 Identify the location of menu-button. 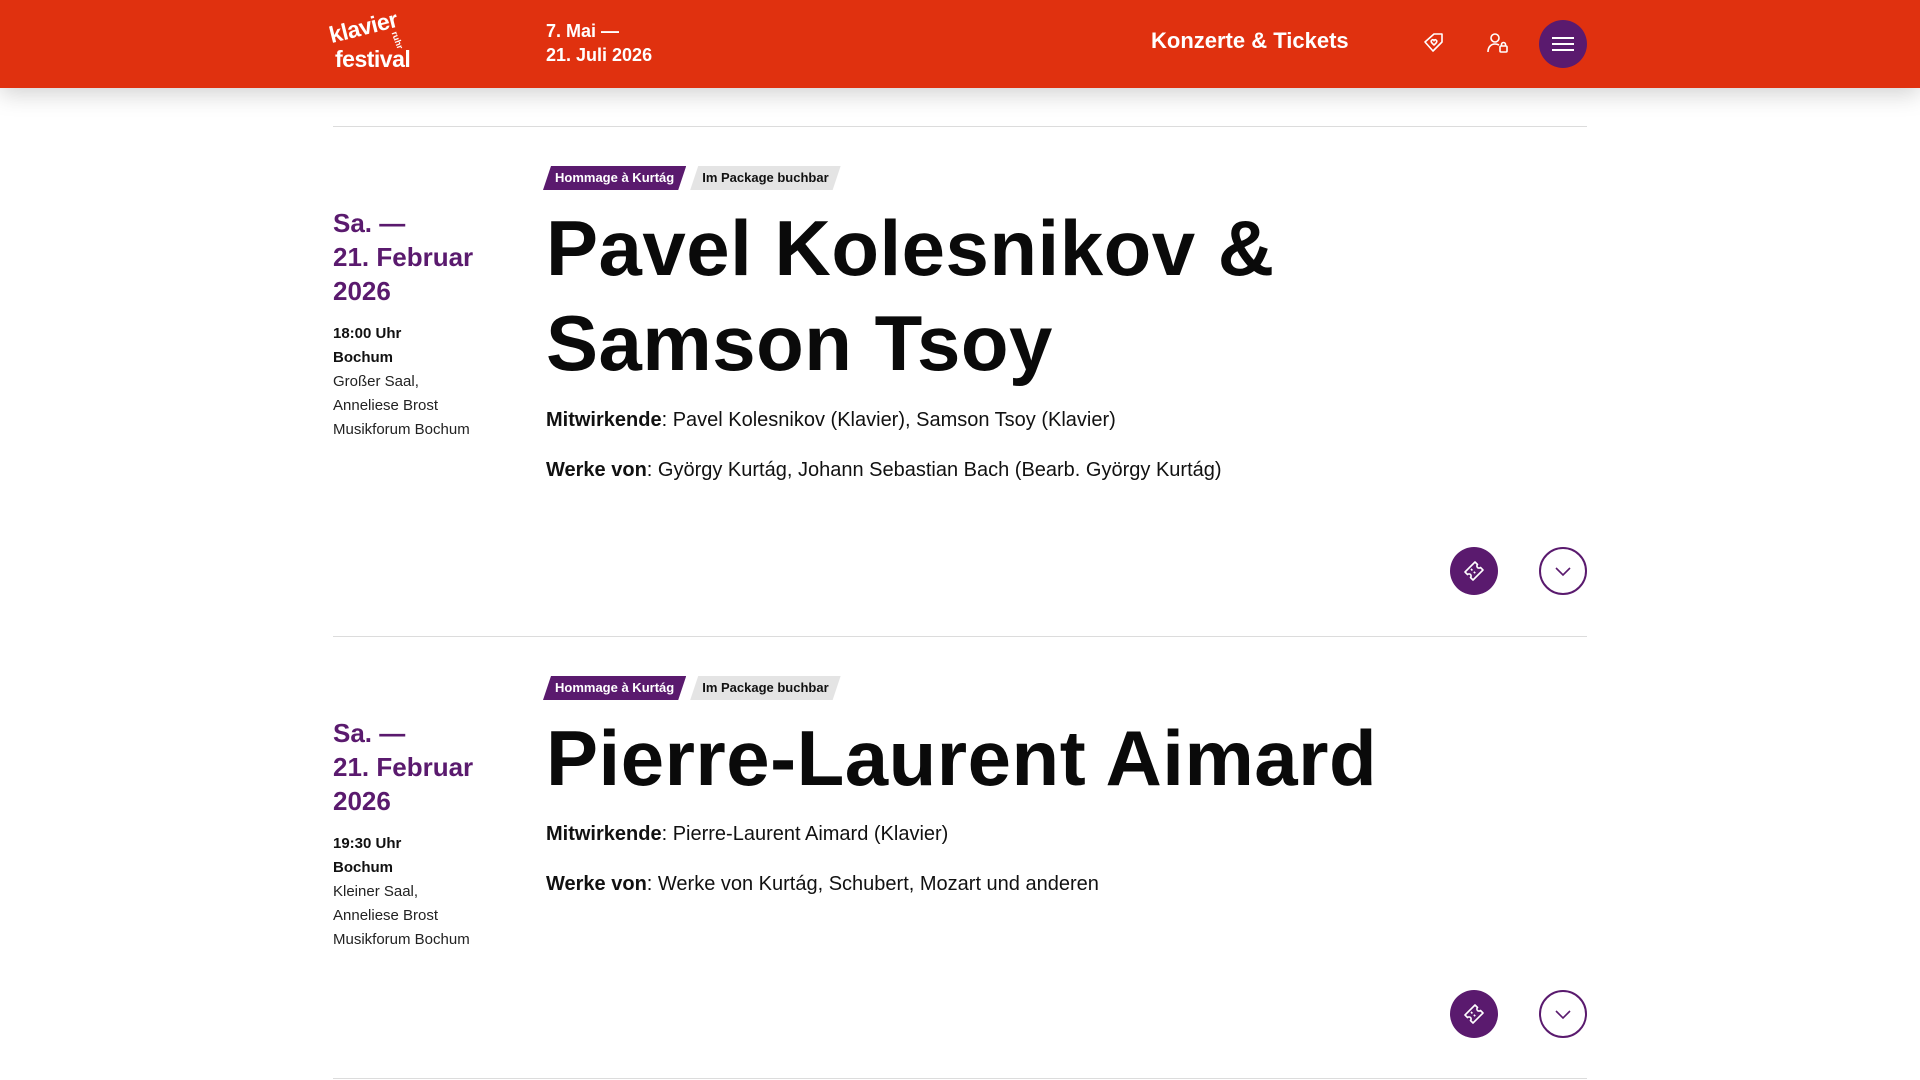
(1563, 44).